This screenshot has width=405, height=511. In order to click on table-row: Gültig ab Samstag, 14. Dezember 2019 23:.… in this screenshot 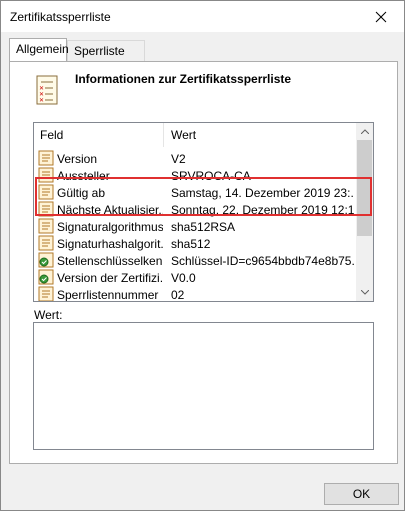, I will do `click(195, 192)`.